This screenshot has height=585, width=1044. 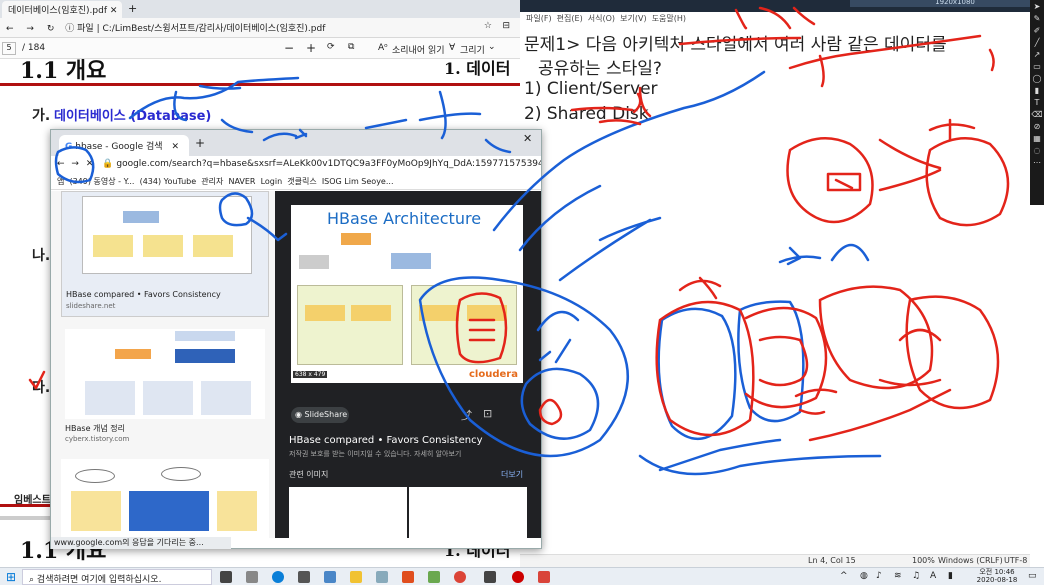 I want to click on windows-start-icon: ⊞, so click(x=11, y=577).